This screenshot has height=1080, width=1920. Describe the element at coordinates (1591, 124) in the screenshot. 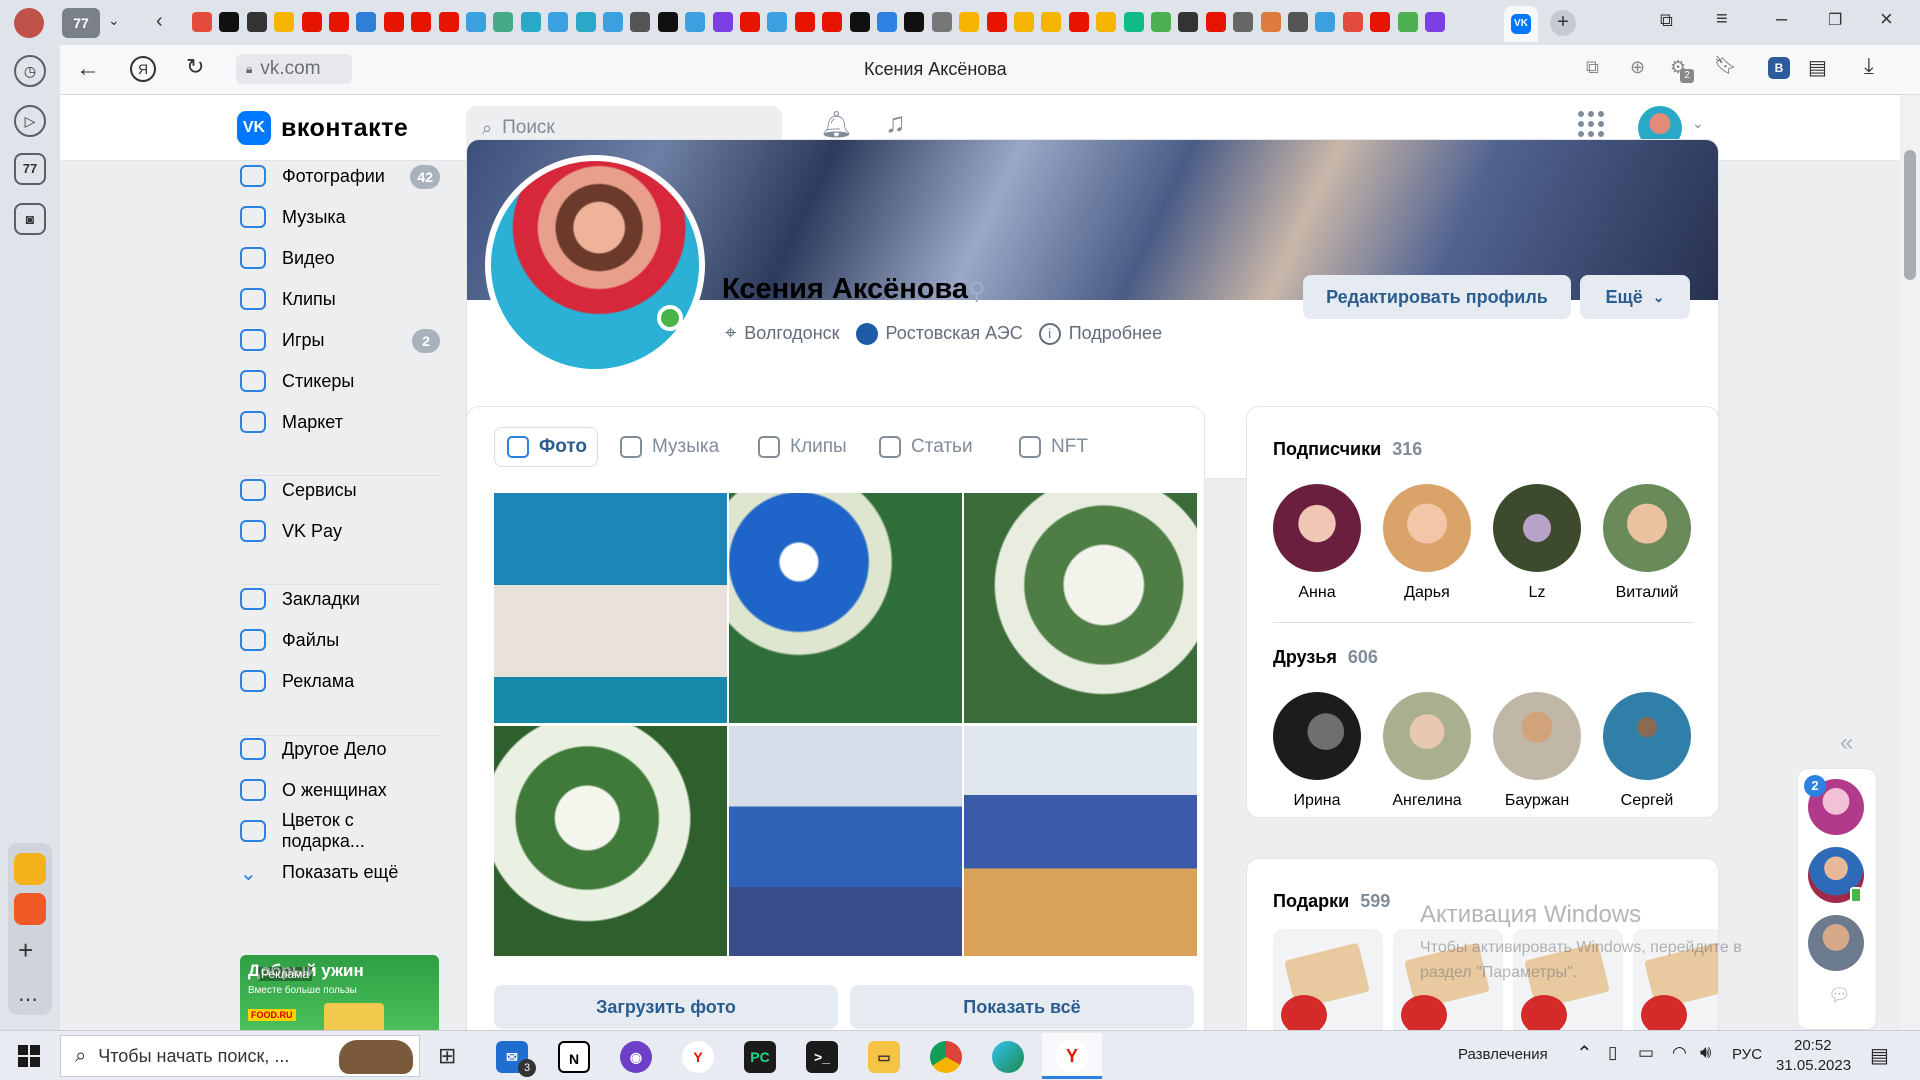

I see `apps-grid-icon` at that location.